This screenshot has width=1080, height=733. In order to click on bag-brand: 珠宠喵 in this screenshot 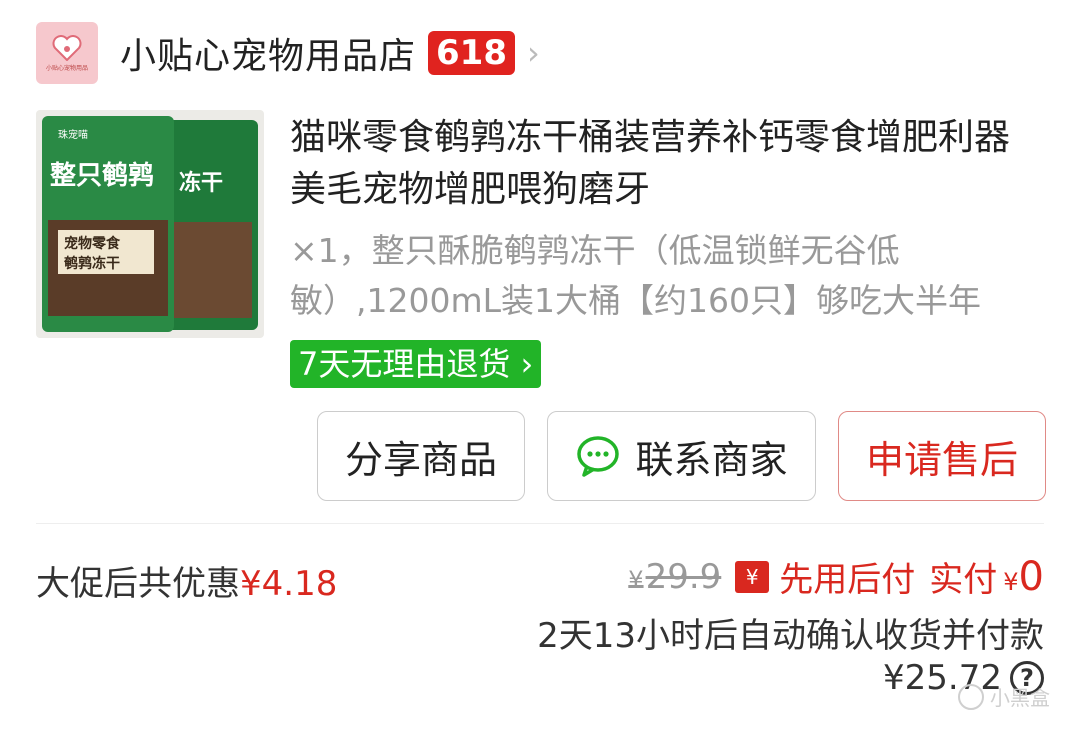, I will do `click(73, 134)`.